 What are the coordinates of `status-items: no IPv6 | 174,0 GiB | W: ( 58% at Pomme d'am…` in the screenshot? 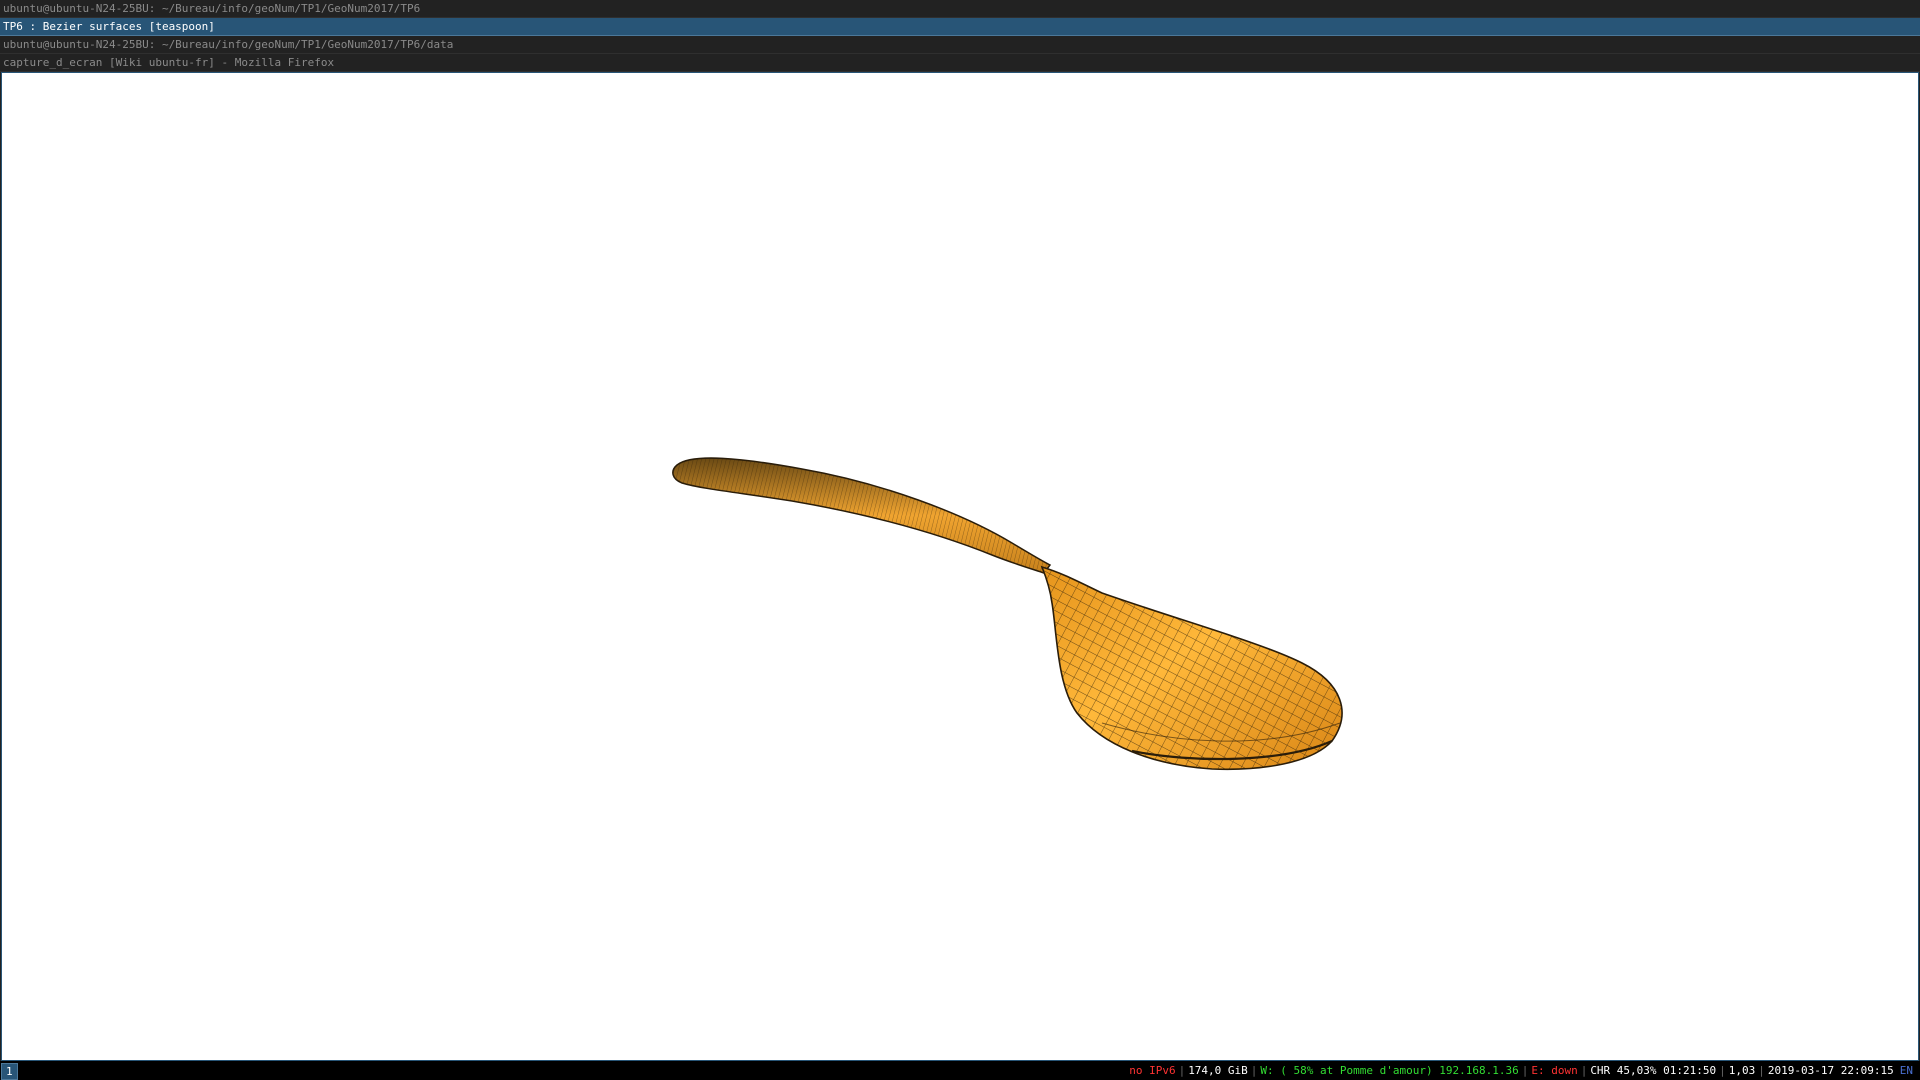 It's located at (1521, 1070).